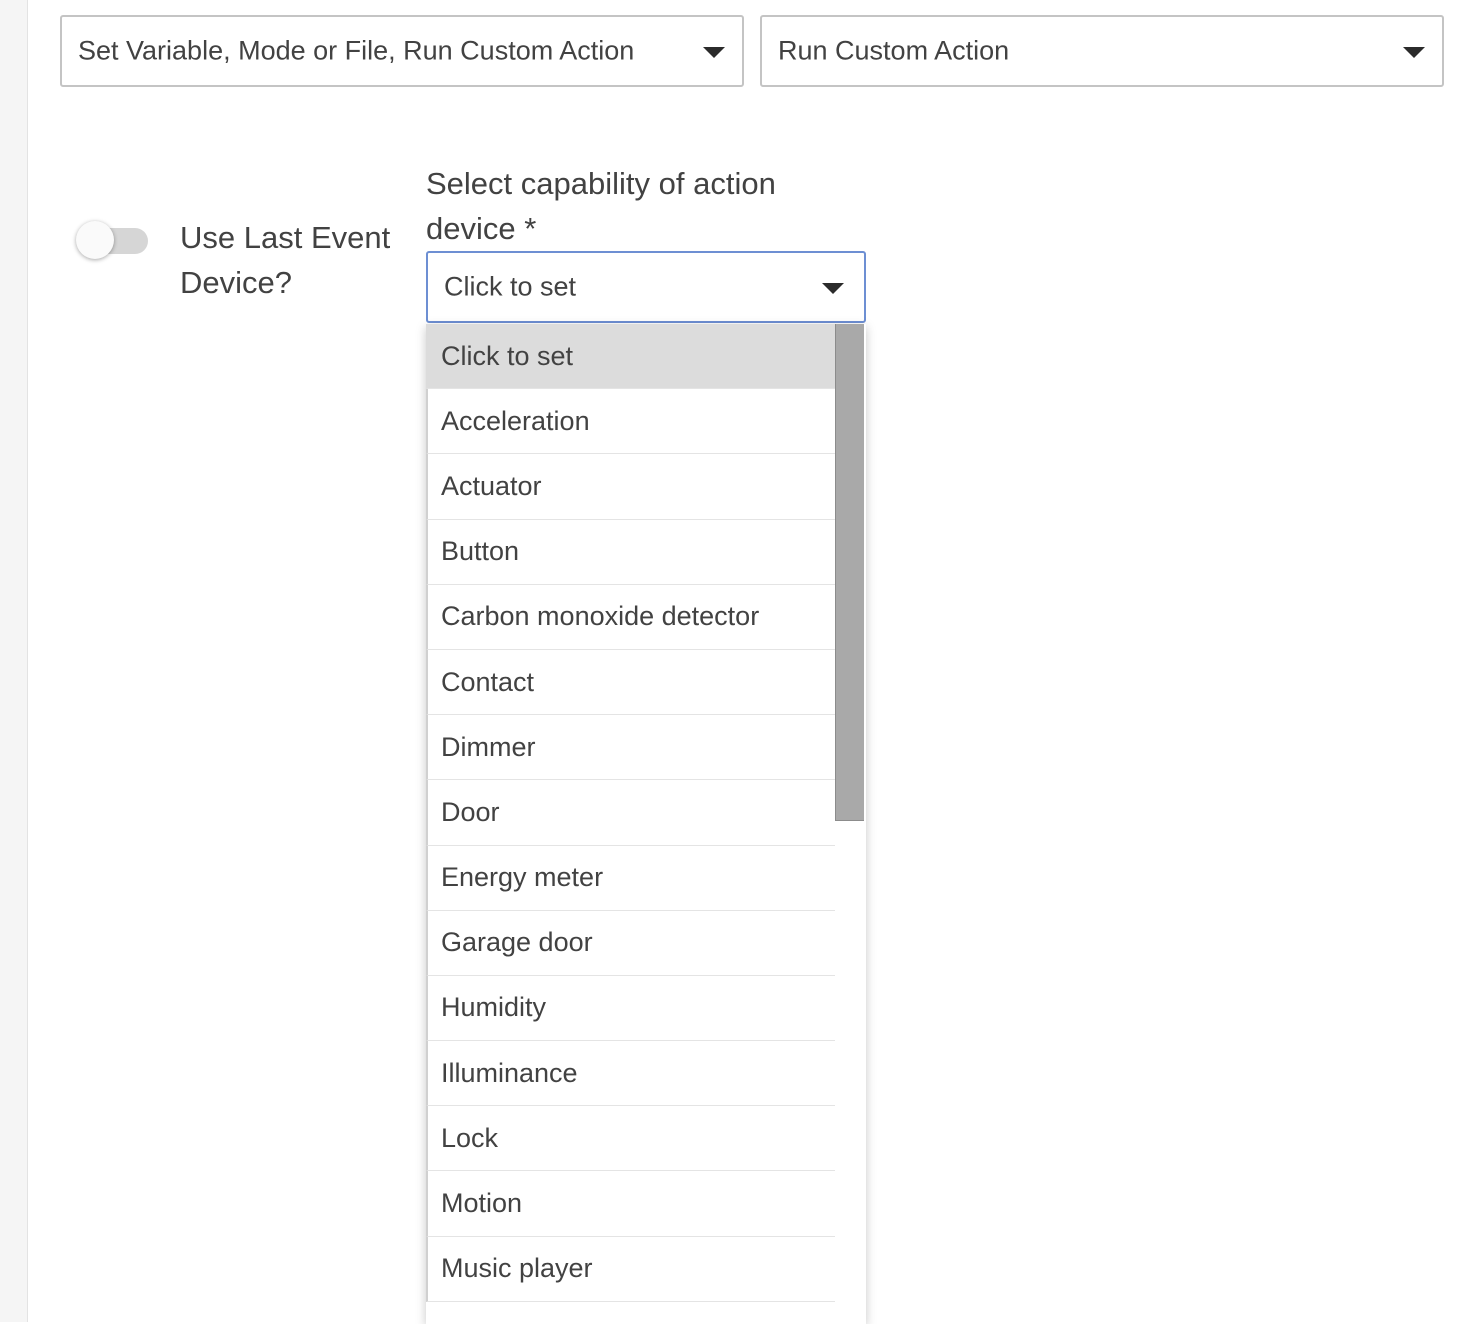 The height and width of the screenshot is (1324, 1474). I want to click on dropdown-option: Lock, so click(631, 1139).